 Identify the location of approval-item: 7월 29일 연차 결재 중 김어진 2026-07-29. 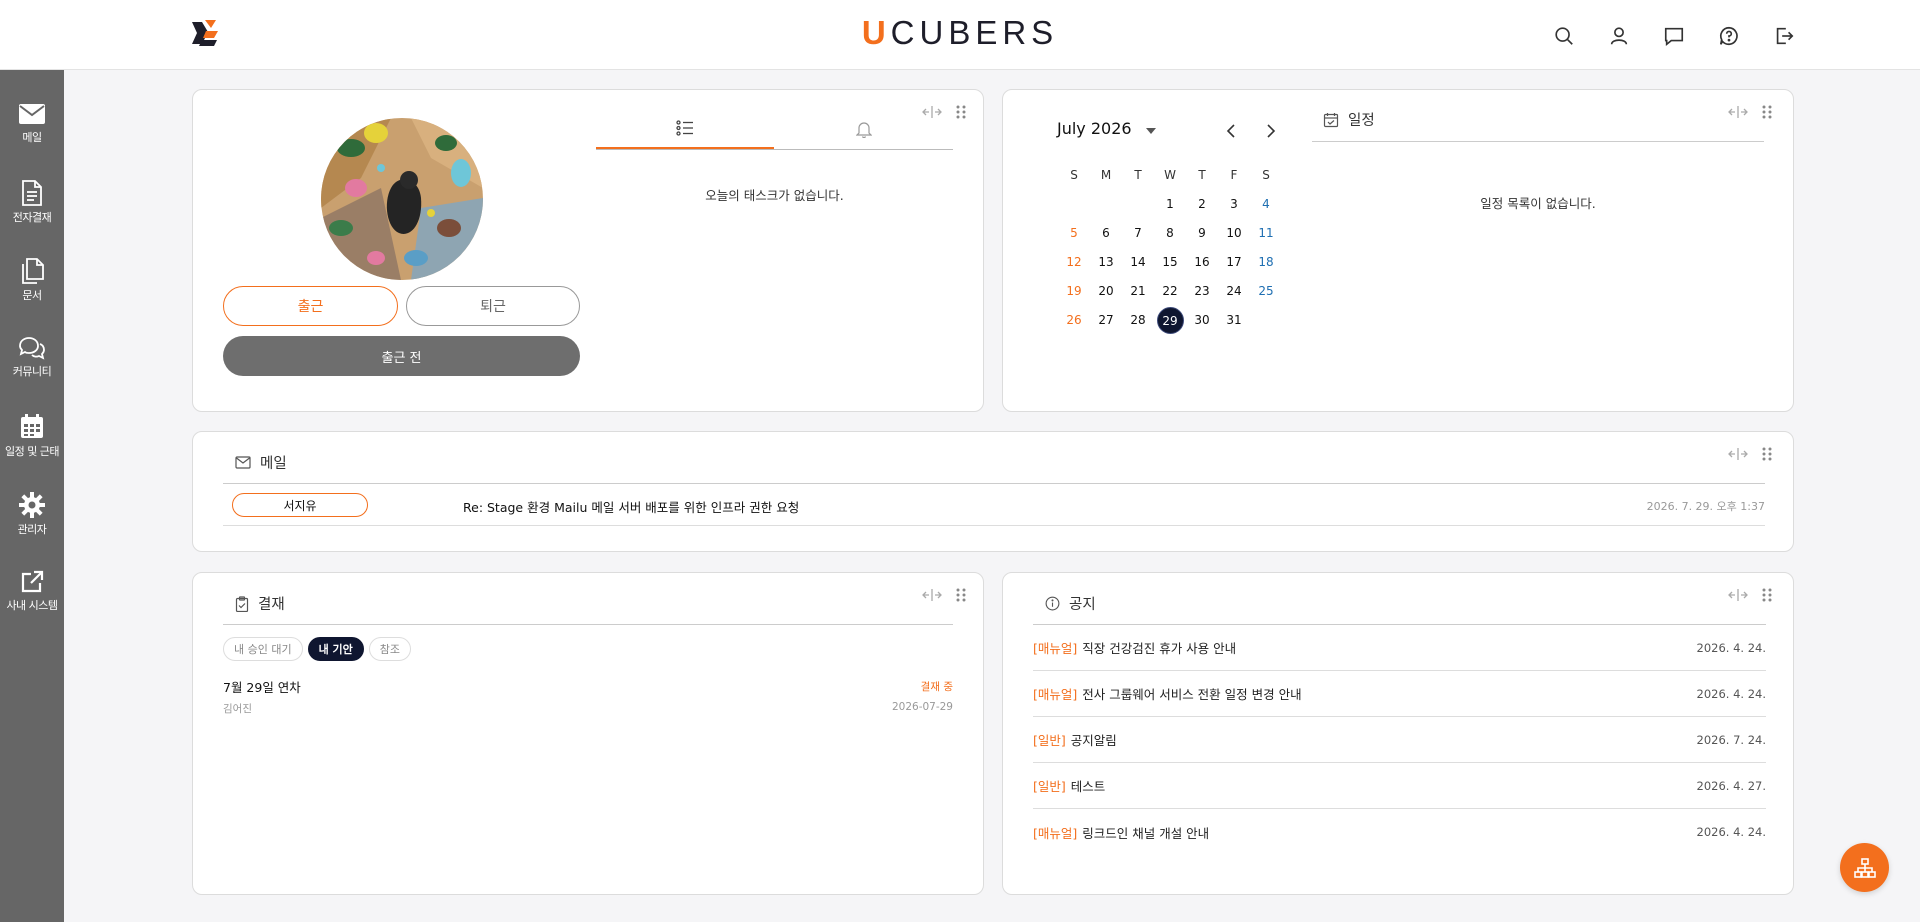
(588, 700).